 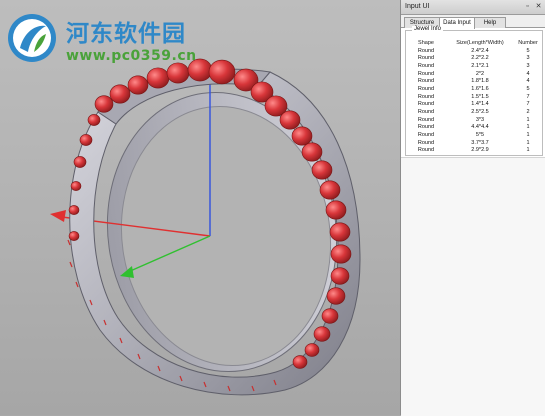 I want to click on watermark-site-name: 河东软件园, so click(x=126, y=33).